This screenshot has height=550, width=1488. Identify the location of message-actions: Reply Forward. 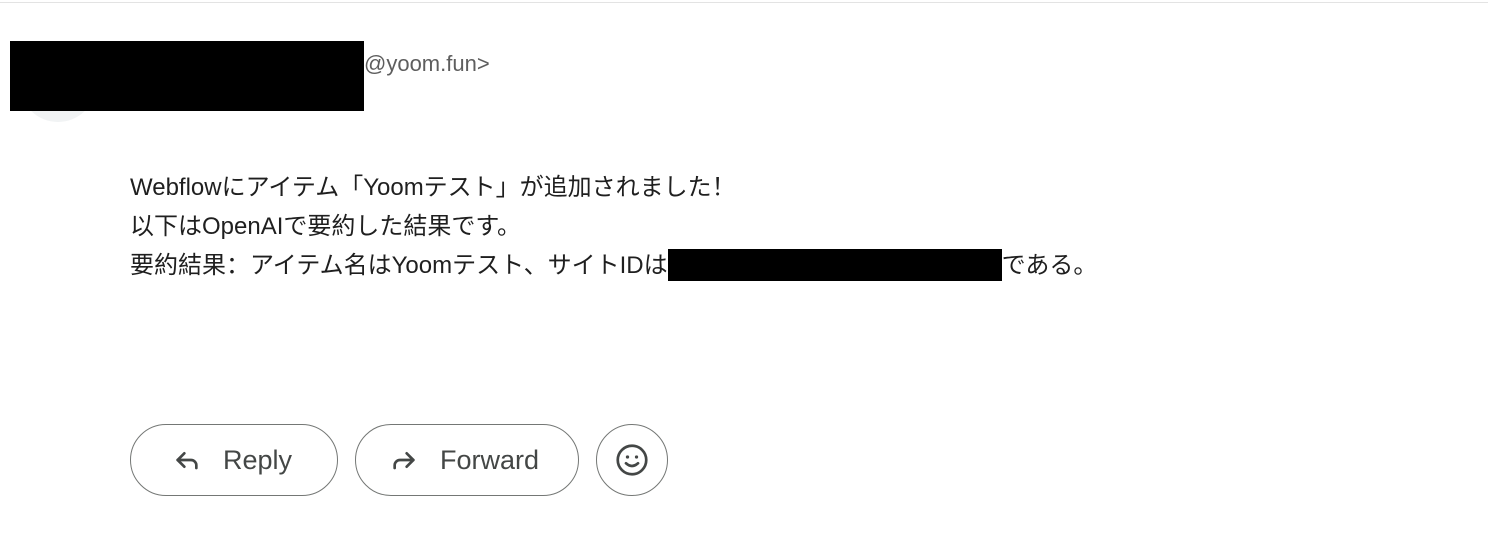
(399, 460).